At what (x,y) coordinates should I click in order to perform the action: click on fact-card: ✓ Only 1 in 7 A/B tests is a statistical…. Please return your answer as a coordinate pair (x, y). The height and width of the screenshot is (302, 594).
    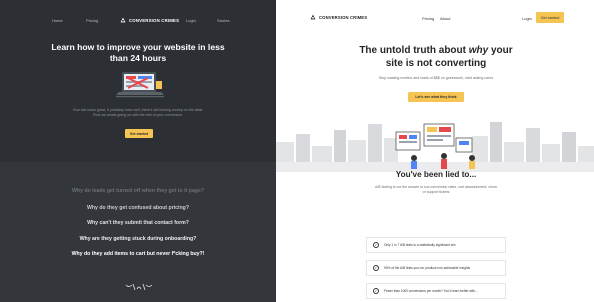
    Looking at the image, I should click on (436, 245).